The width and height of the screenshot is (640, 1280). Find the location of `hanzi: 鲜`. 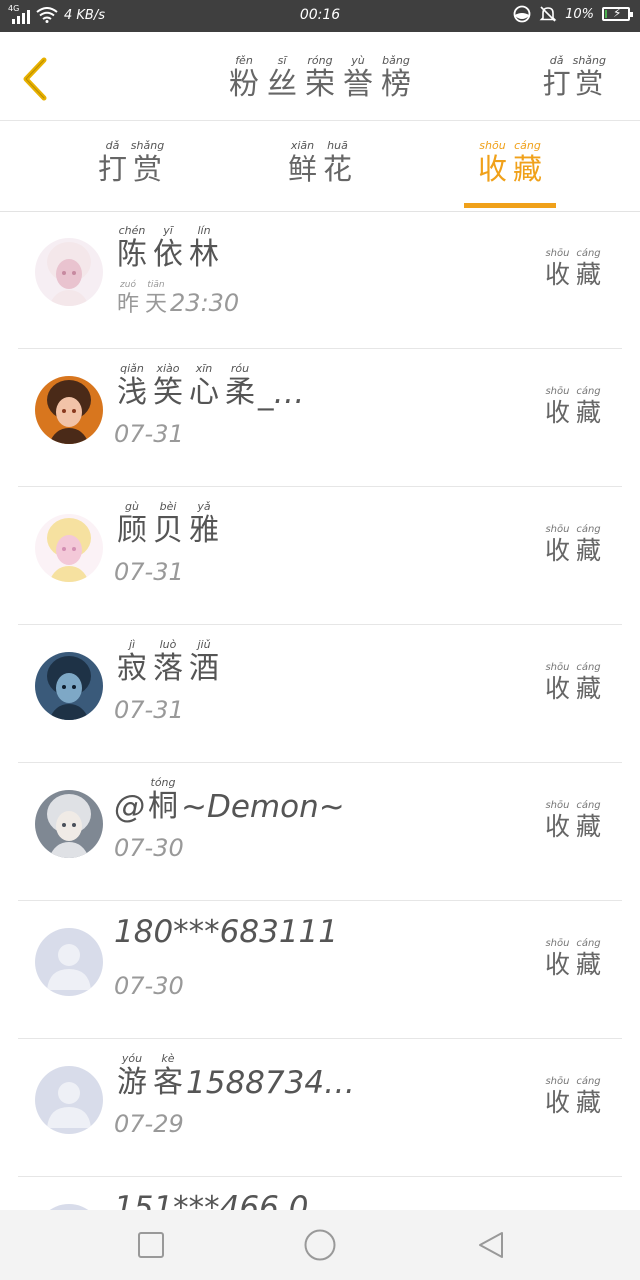

hanzi: 鲜 is located at coordinates (302, 169).